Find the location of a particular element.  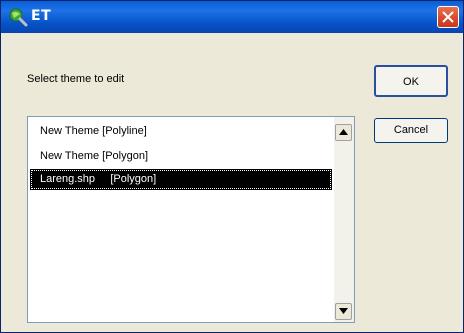

triangle-up-icon is located at coordinates (343, 132).